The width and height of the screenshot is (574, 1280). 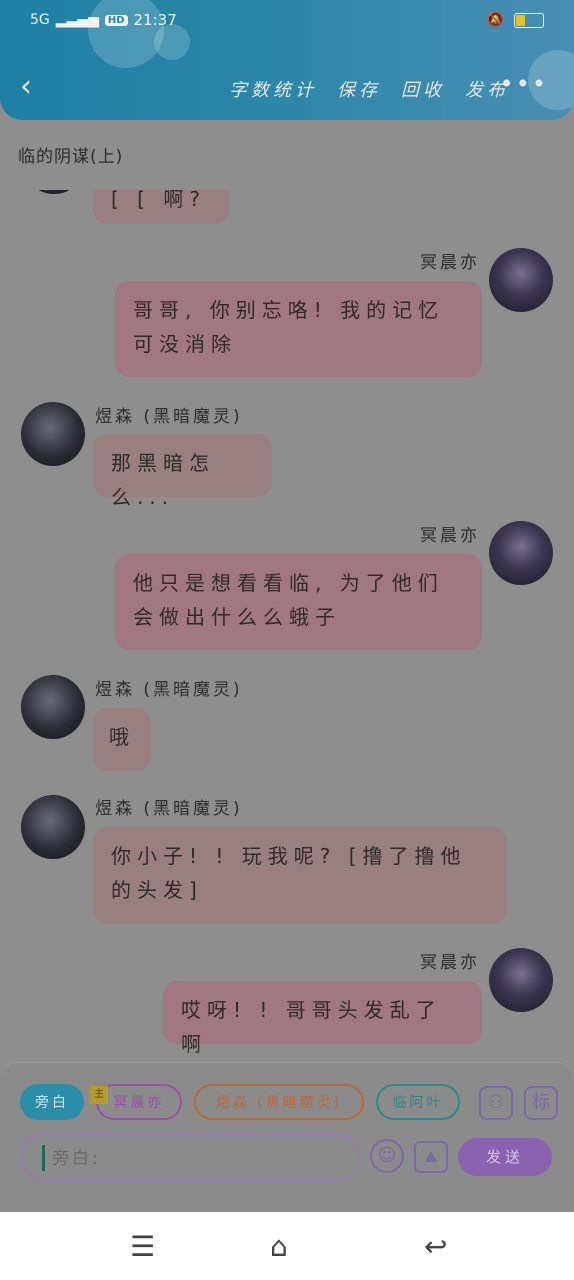 I want to click on word-count-button: 字数统计, so click(x=273, y=89).